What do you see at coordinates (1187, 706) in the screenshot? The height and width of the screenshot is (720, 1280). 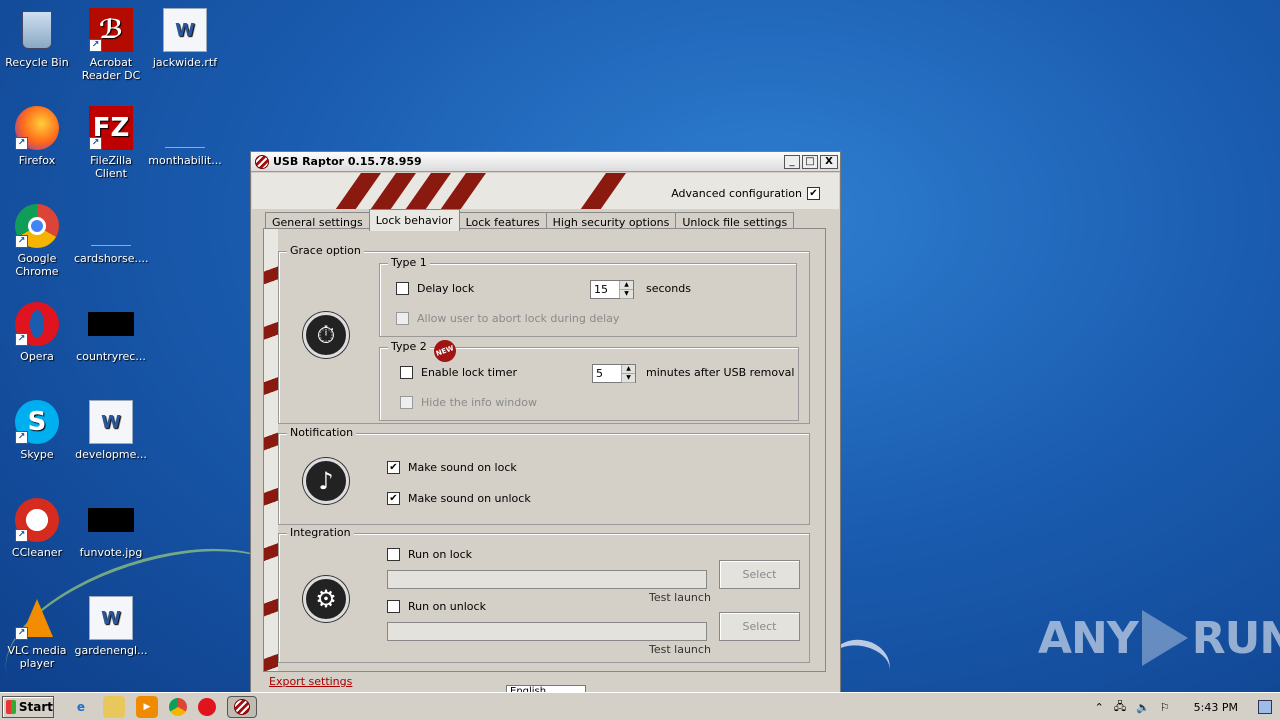 I see `system-tray: ⌃ 🖧 🔈 ⚐ 5:43 PM` at bounding box center [1187, 706].